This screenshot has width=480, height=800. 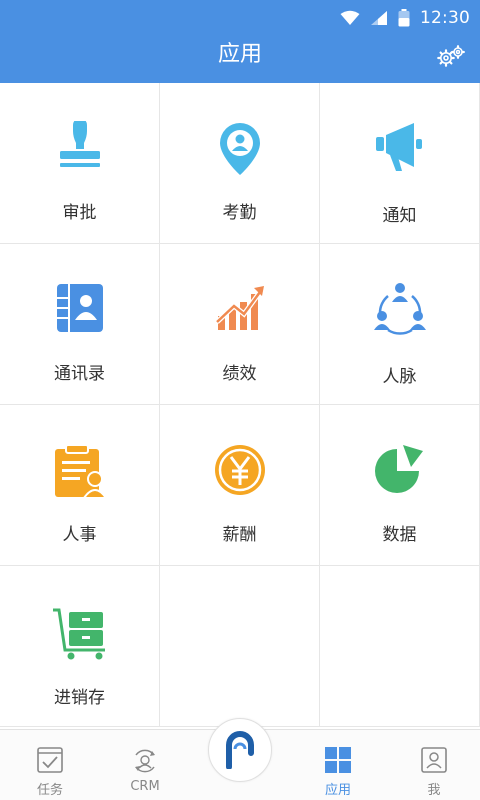 What do you see at coordinates (239, 470) in the screenshot?
I see `yen-coin-icon` at bounding box center [239, 470].